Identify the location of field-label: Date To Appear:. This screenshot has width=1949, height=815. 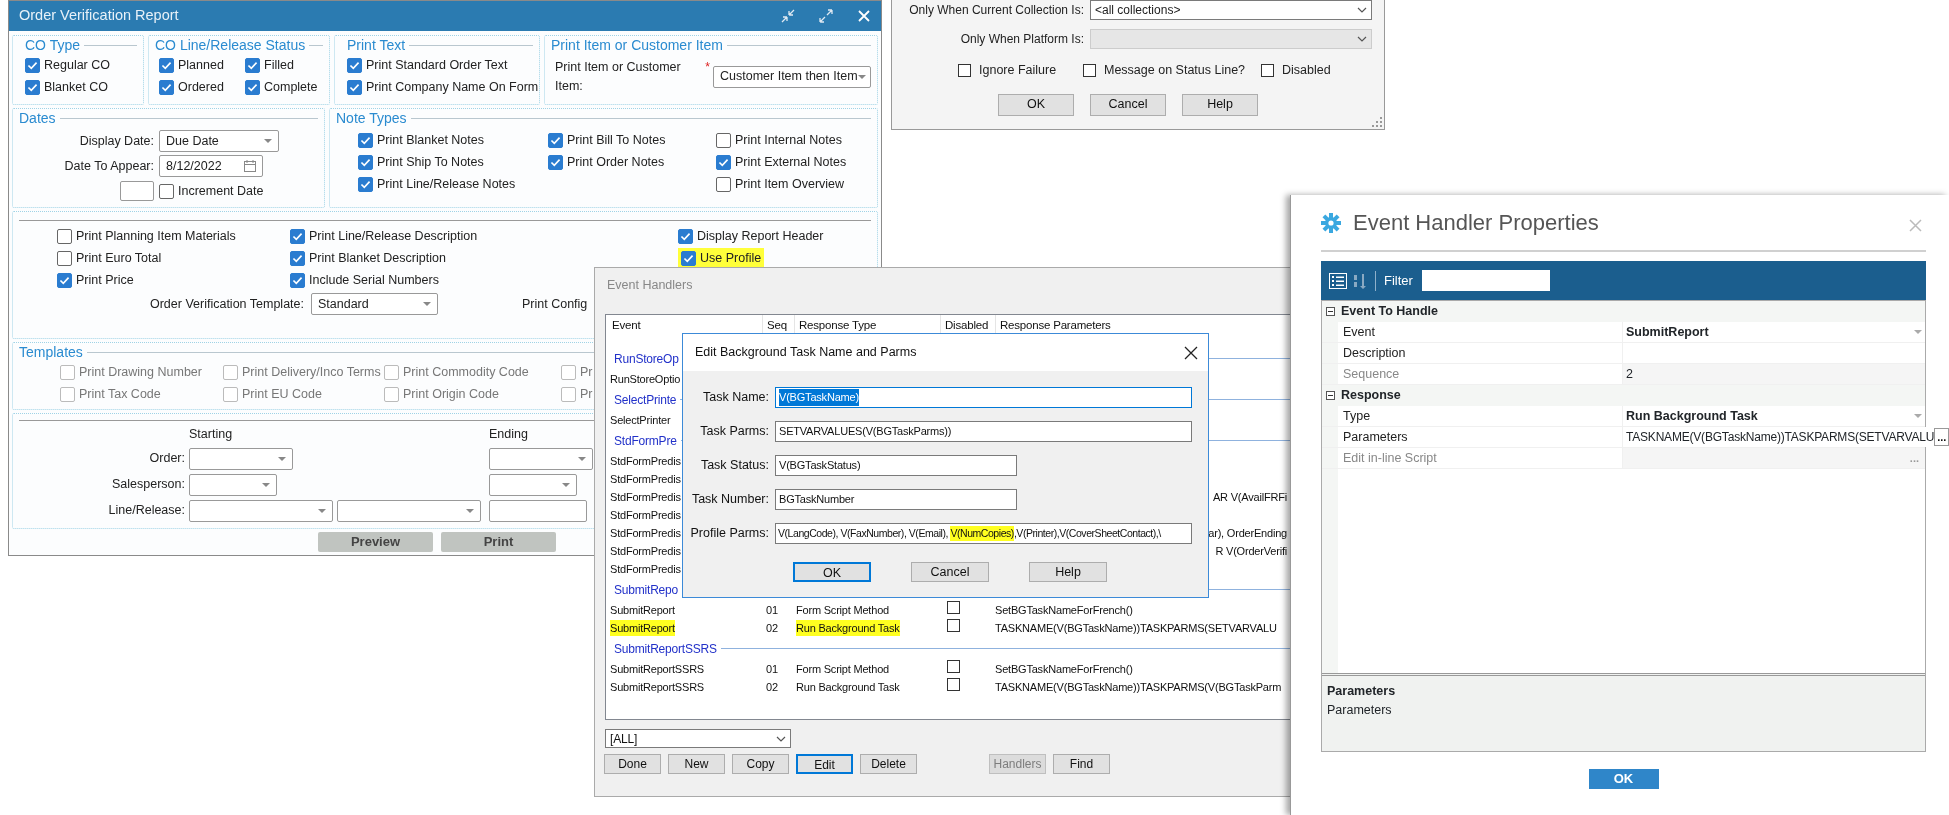
(108, 166).